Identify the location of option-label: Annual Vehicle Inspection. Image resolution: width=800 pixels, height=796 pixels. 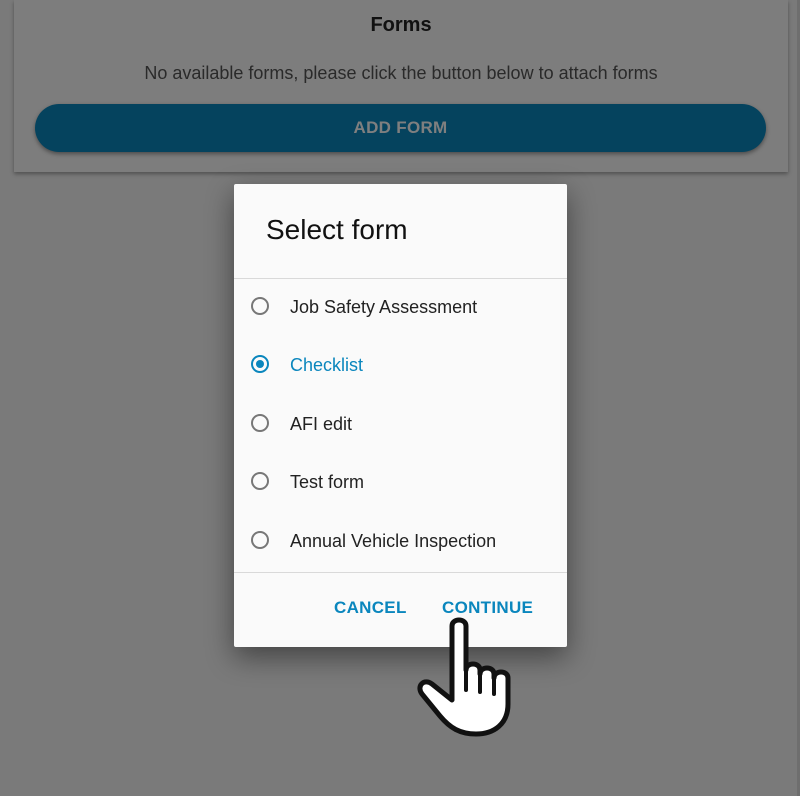
(393, 541).